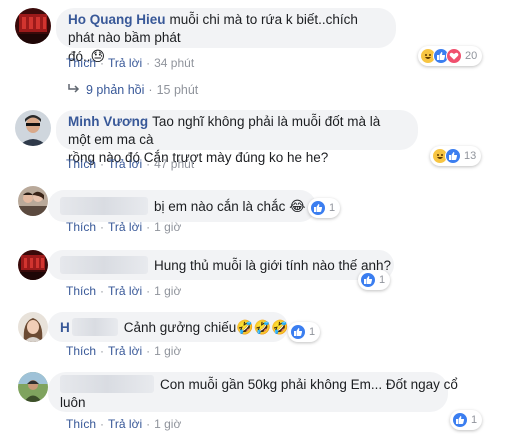 The image size is (516, 434). I want to click on comment-actions: Thích · Trả lời · 47 phút, so click(130, 164).